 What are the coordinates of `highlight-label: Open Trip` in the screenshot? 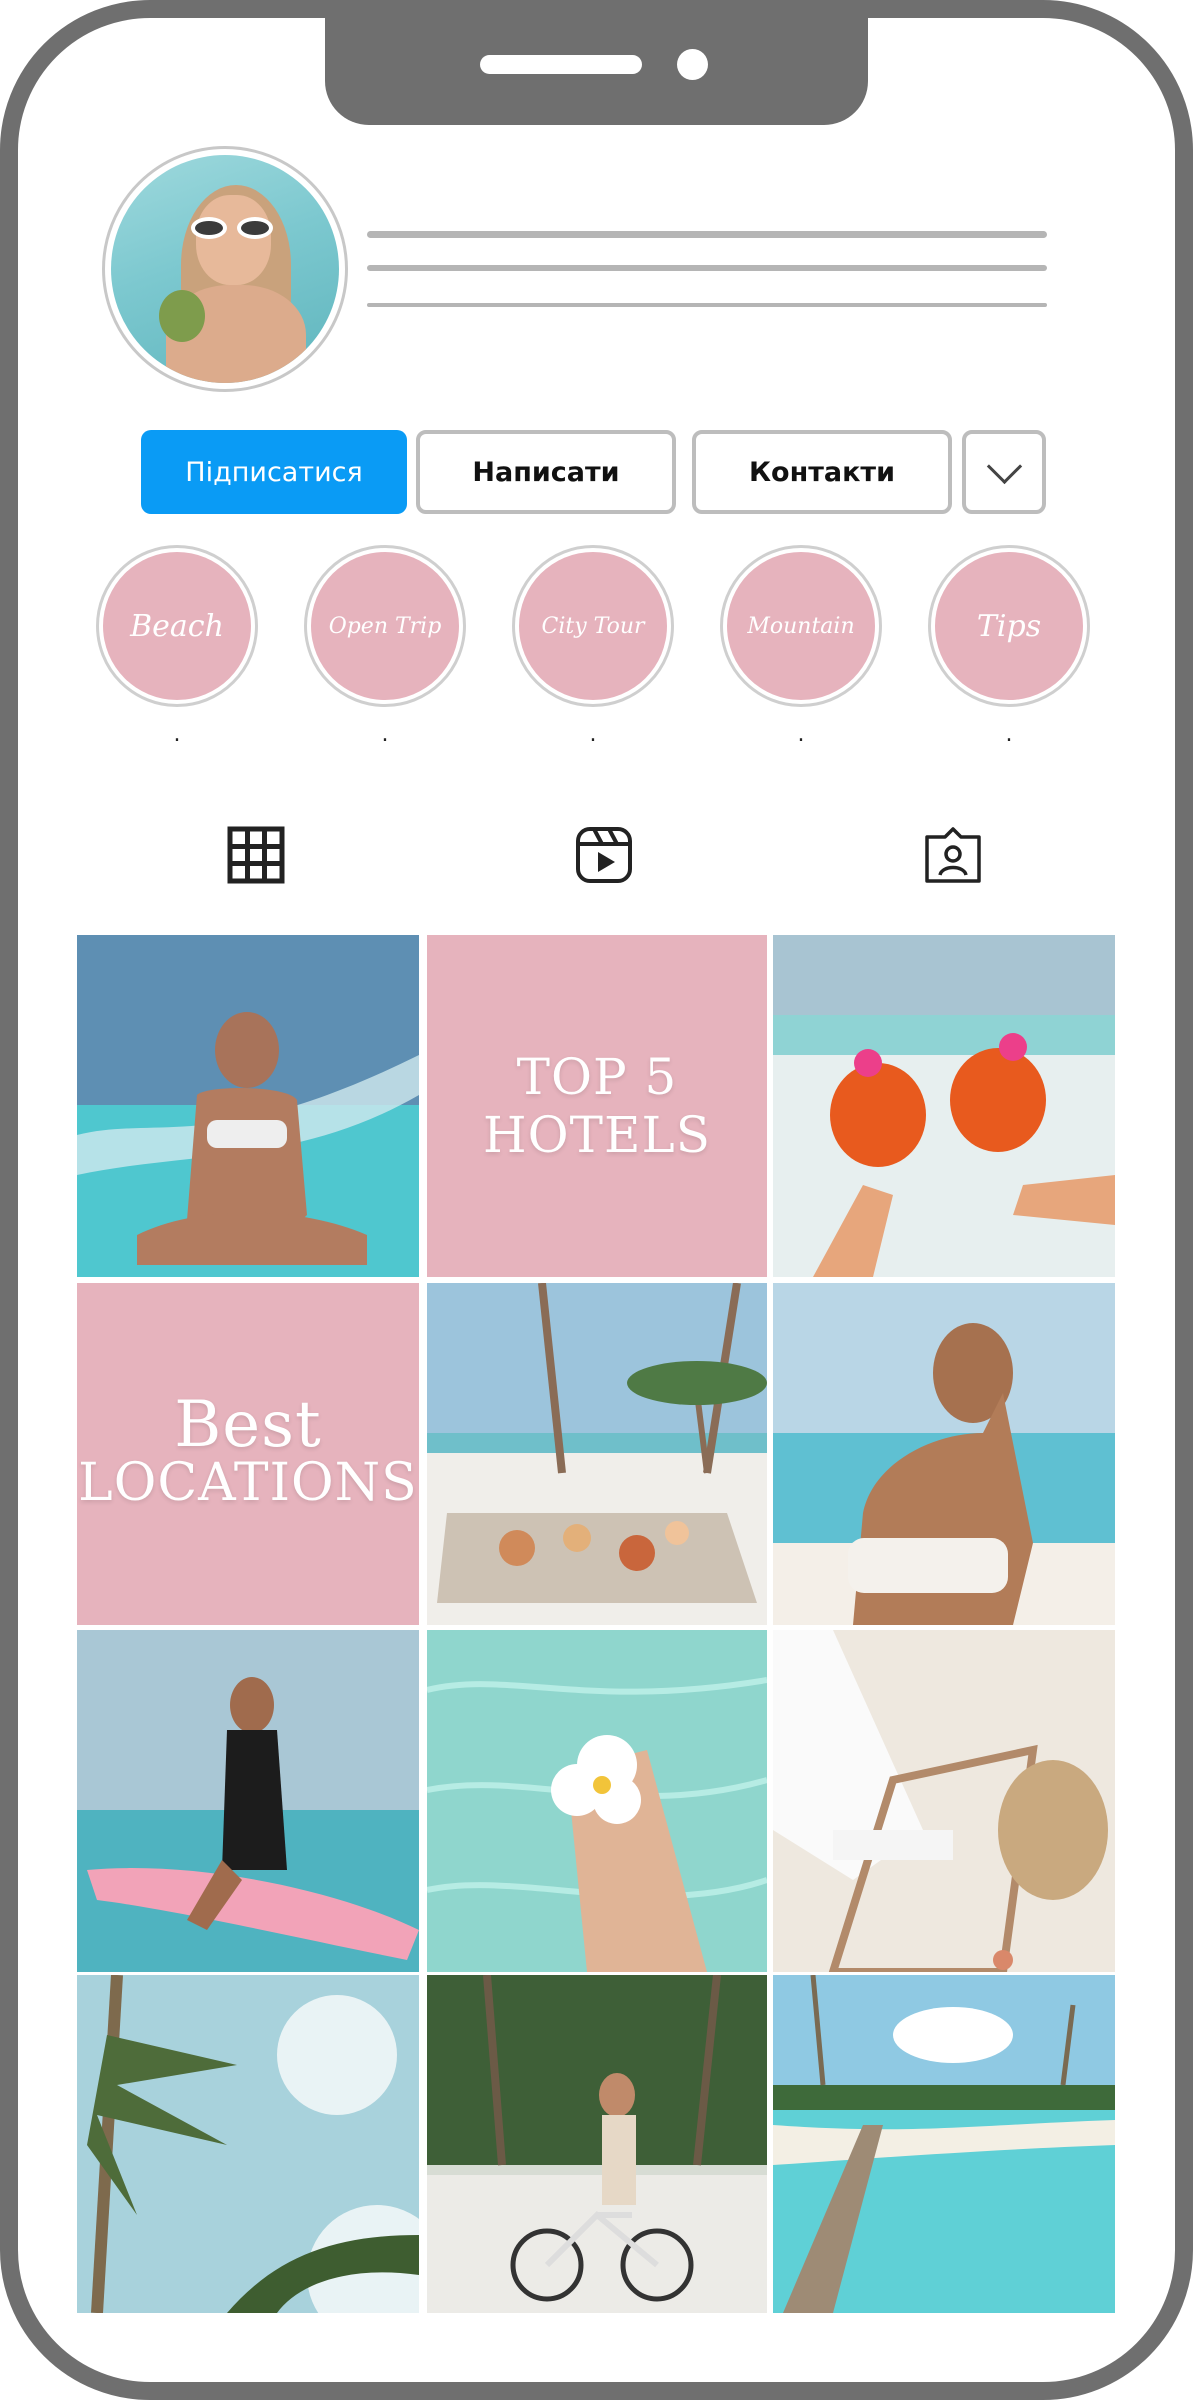 It's located at (385, 626).